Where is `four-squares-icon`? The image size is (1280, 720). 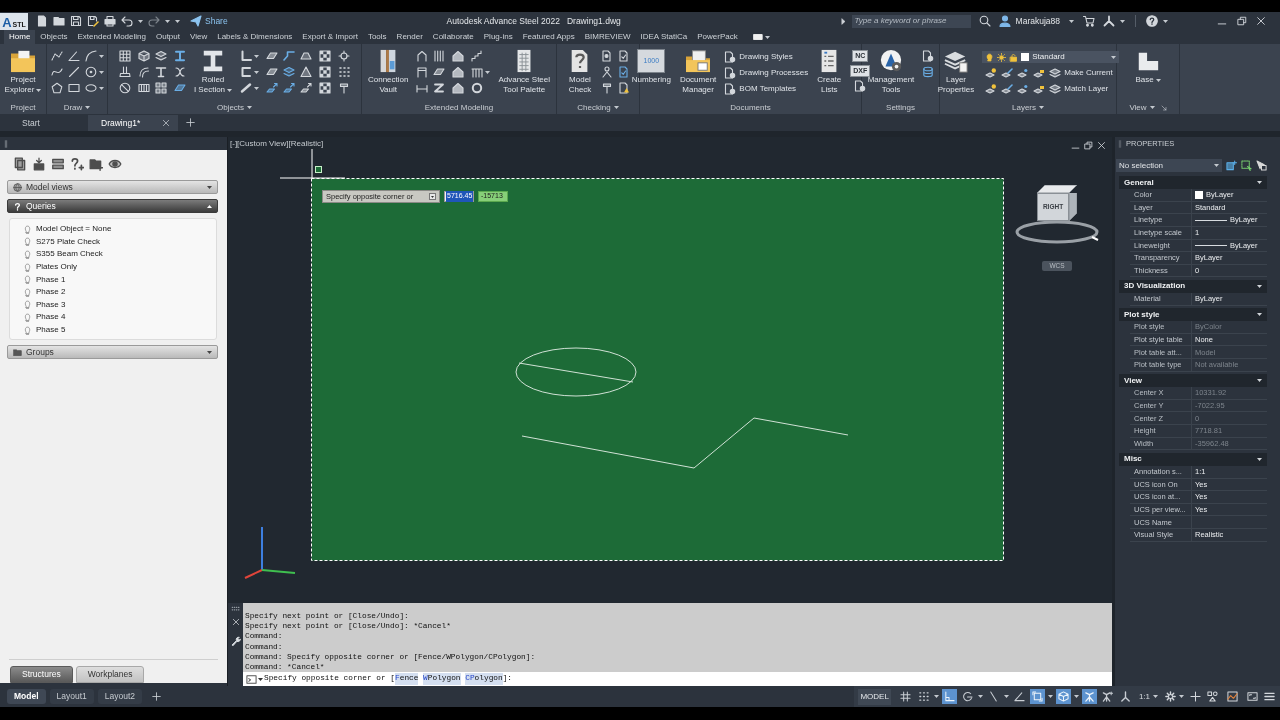
four-squares-icon is located at coordinates (160, 88).